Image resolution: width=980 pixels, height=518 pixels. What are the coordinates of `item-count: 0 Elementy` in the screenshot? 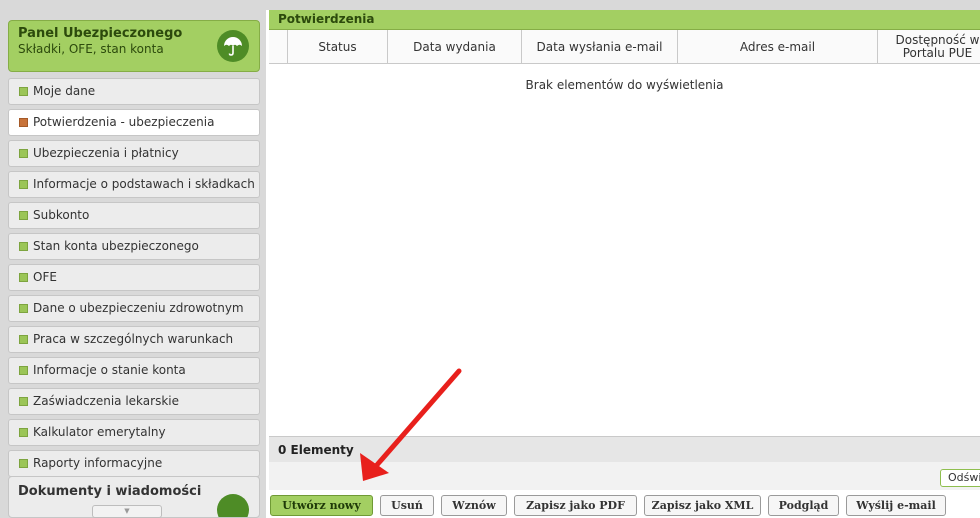 It's located at (624, 449).